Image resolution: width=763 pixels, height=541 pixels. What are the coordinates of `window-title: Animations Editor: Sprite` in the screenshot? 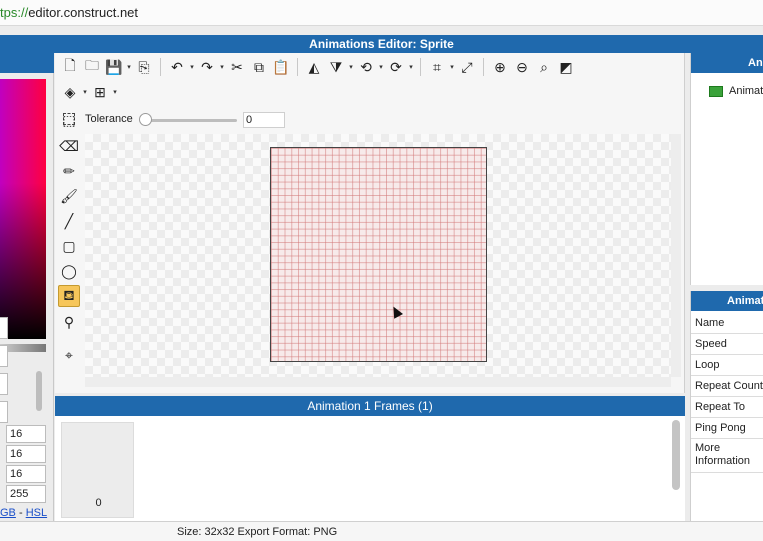 It's located at (381, 44).